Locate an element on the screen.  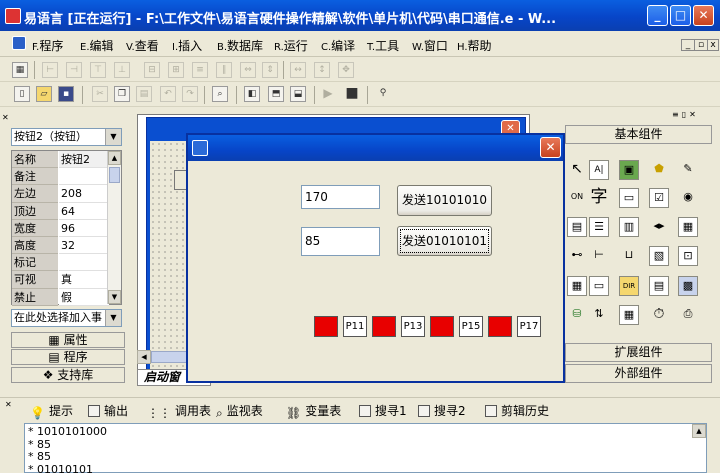
value-input-2: 85 is located at coordinates (340, 241).